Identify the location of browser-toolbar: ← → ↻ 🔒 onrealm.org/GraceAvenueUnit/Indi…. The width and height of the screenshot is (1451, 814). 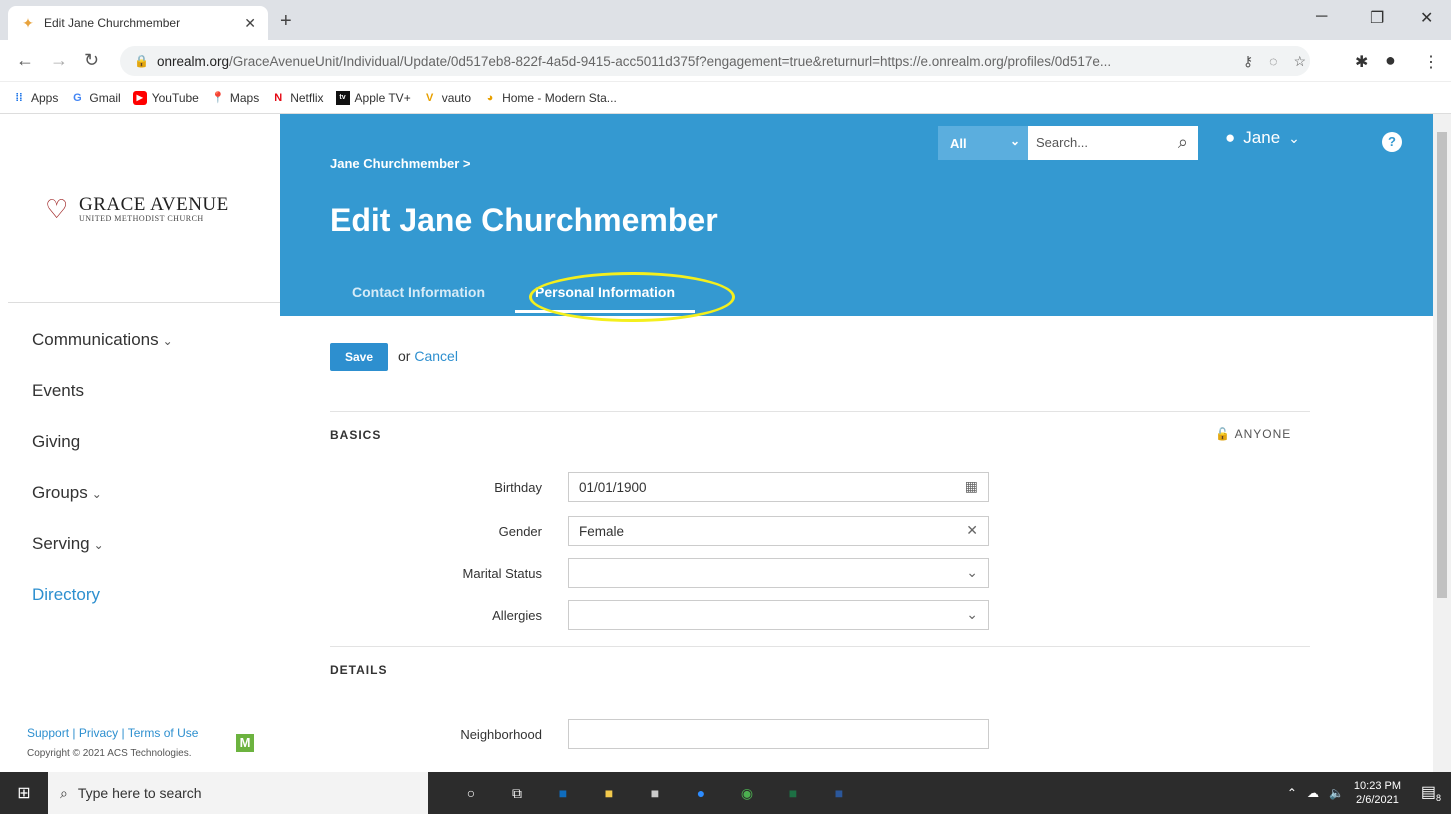
(725, 61).